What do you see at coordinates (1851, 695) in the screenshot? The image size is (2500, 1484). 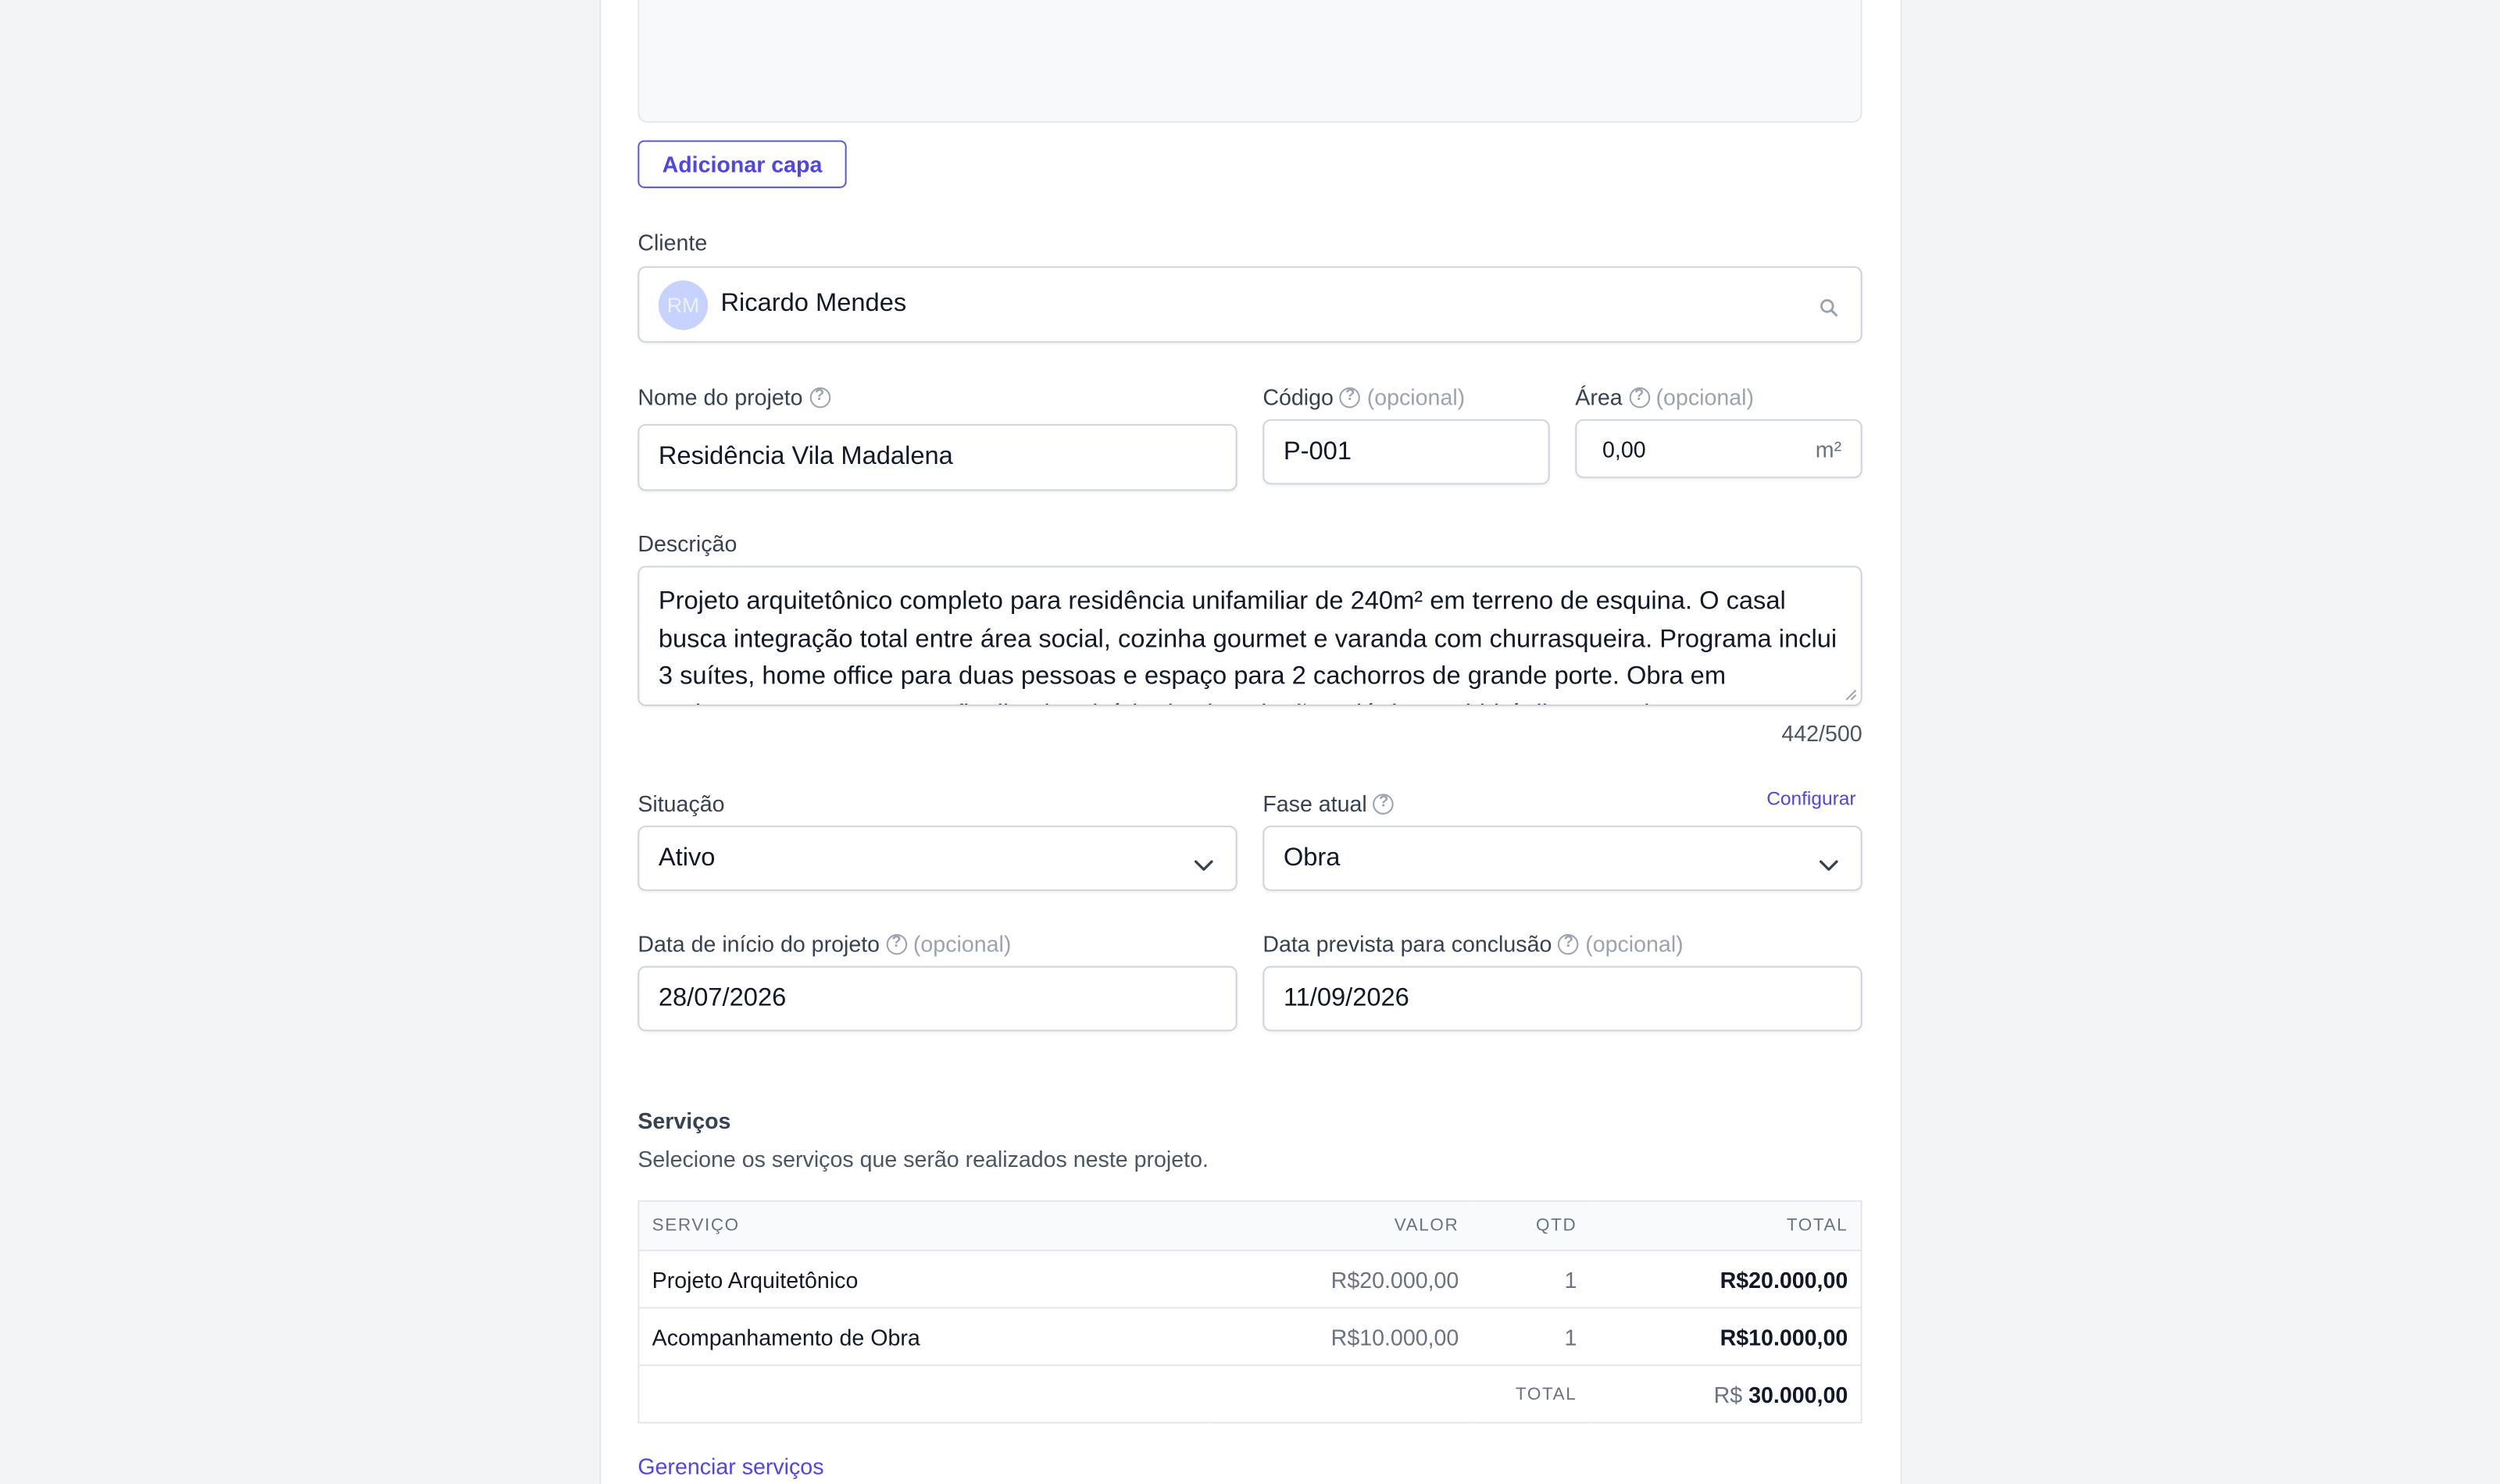 I see `resize-handle-icon` at bounding box center [1851, 695].